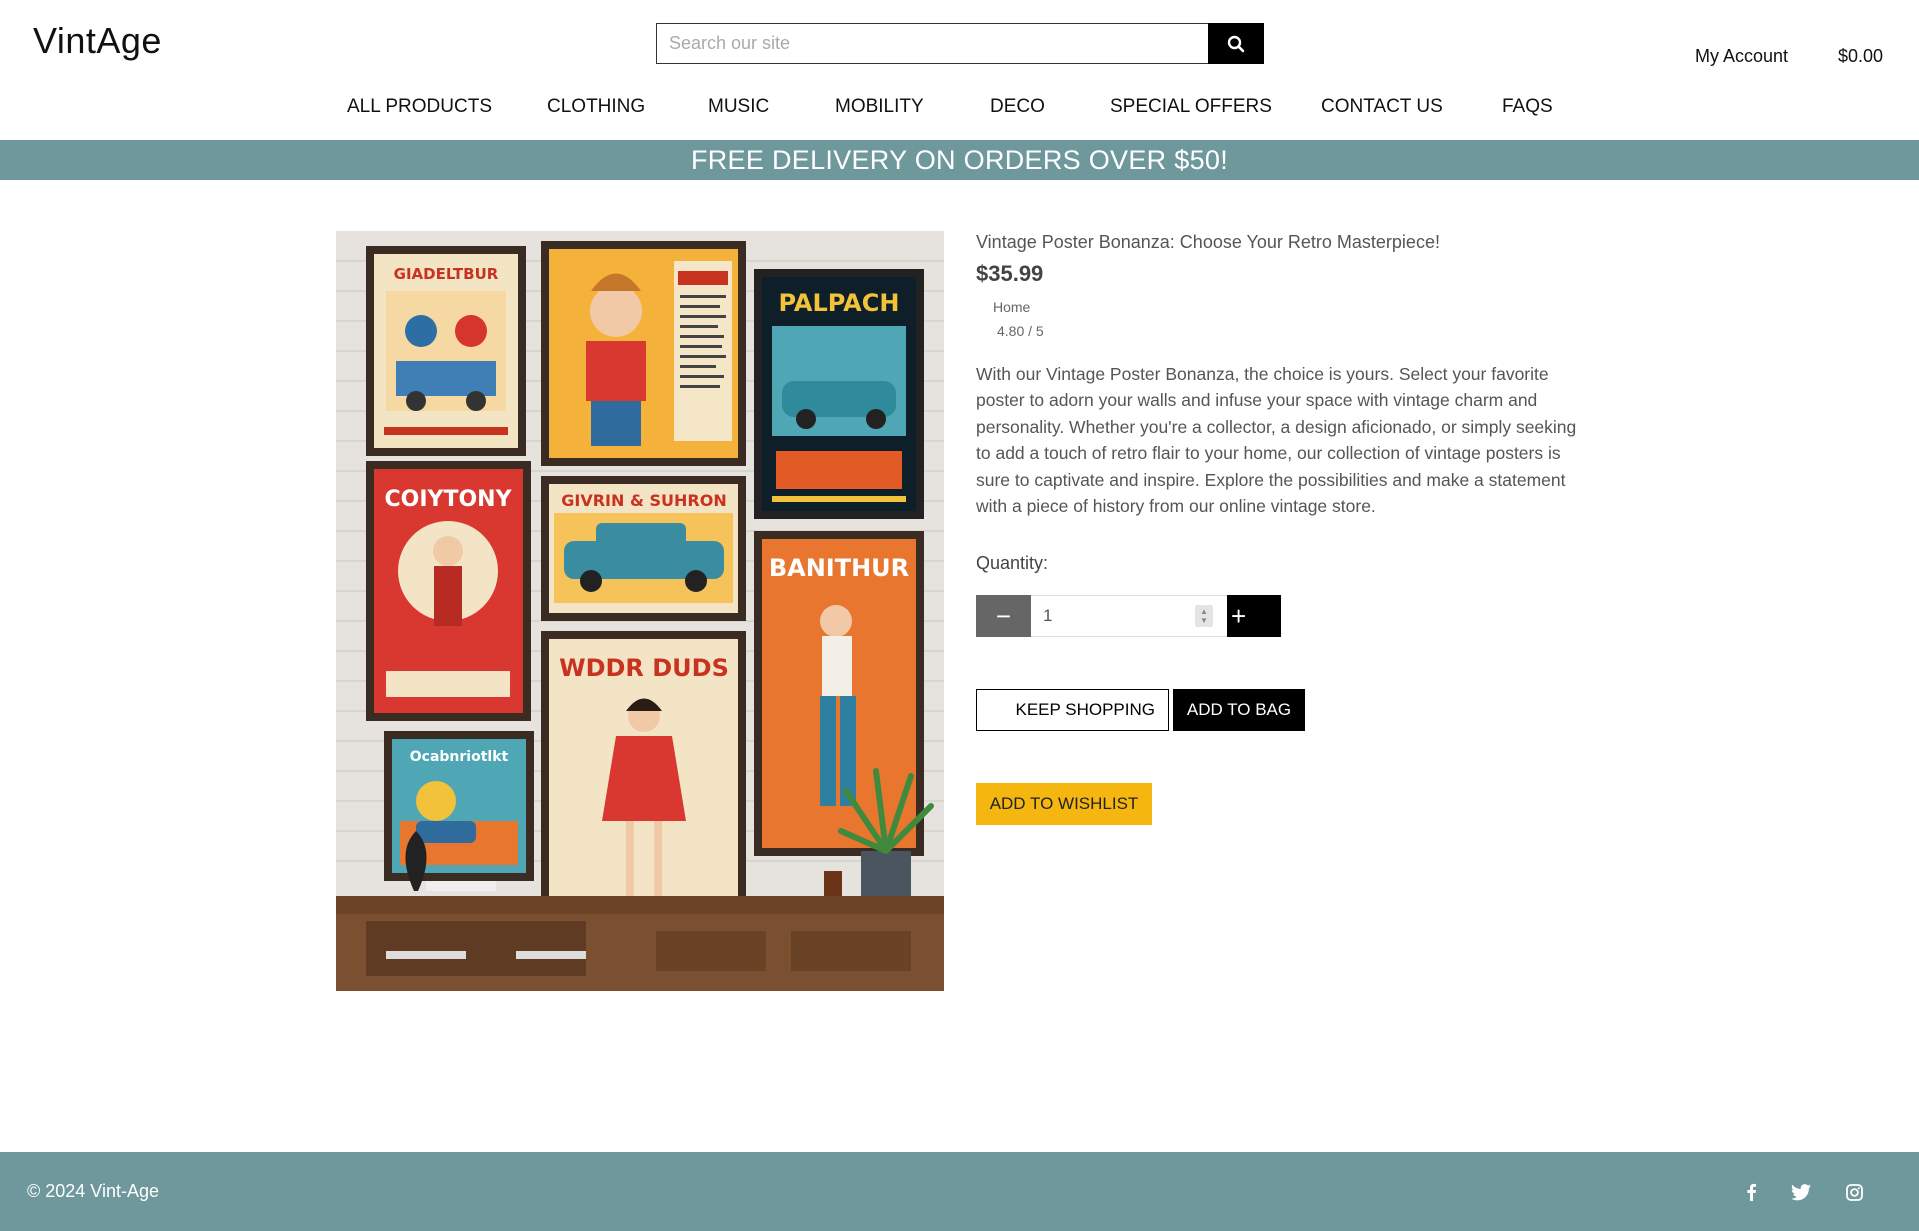 Image resolution: width=1919 pixels, height=1231 pixels. What do you see at coordinates (1741, 56) in the screenshot?
I see `my-account-link: My Account` at bounding box center [1741, 56].